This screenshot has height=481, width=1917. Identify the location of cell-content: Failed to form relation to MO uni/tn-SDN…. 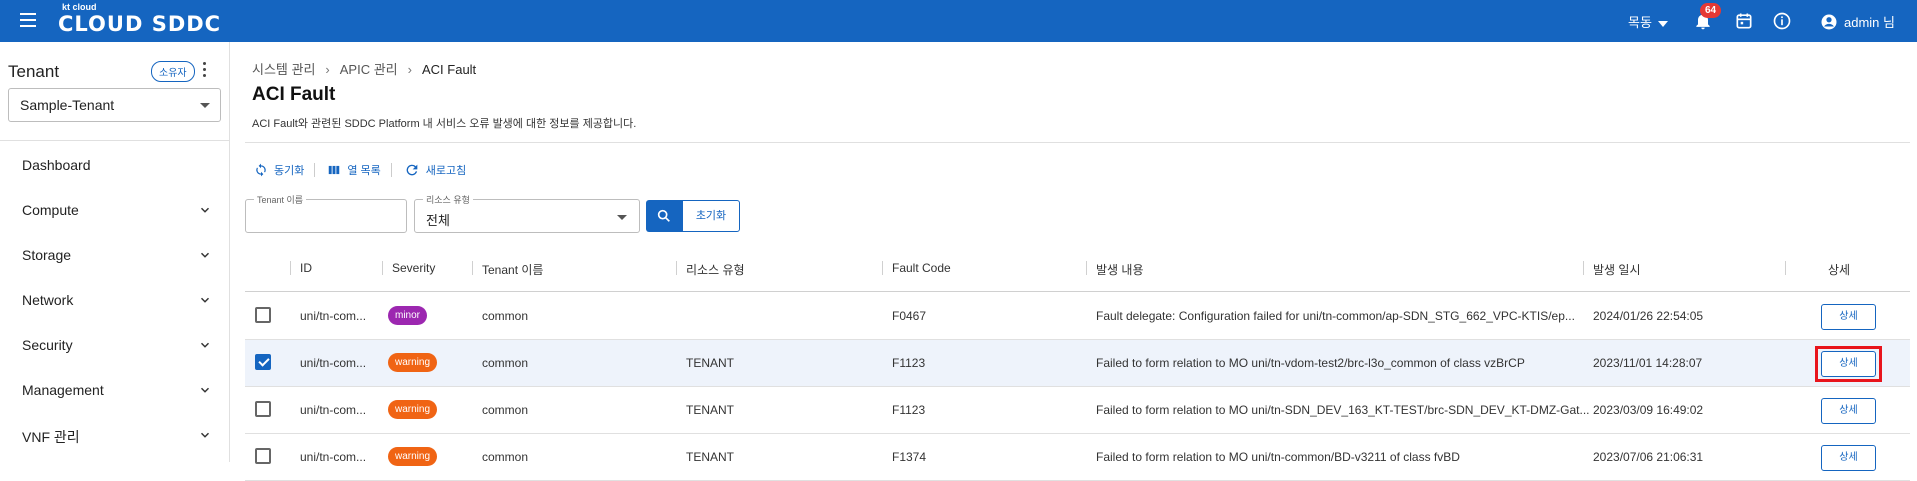
(1343, 410).